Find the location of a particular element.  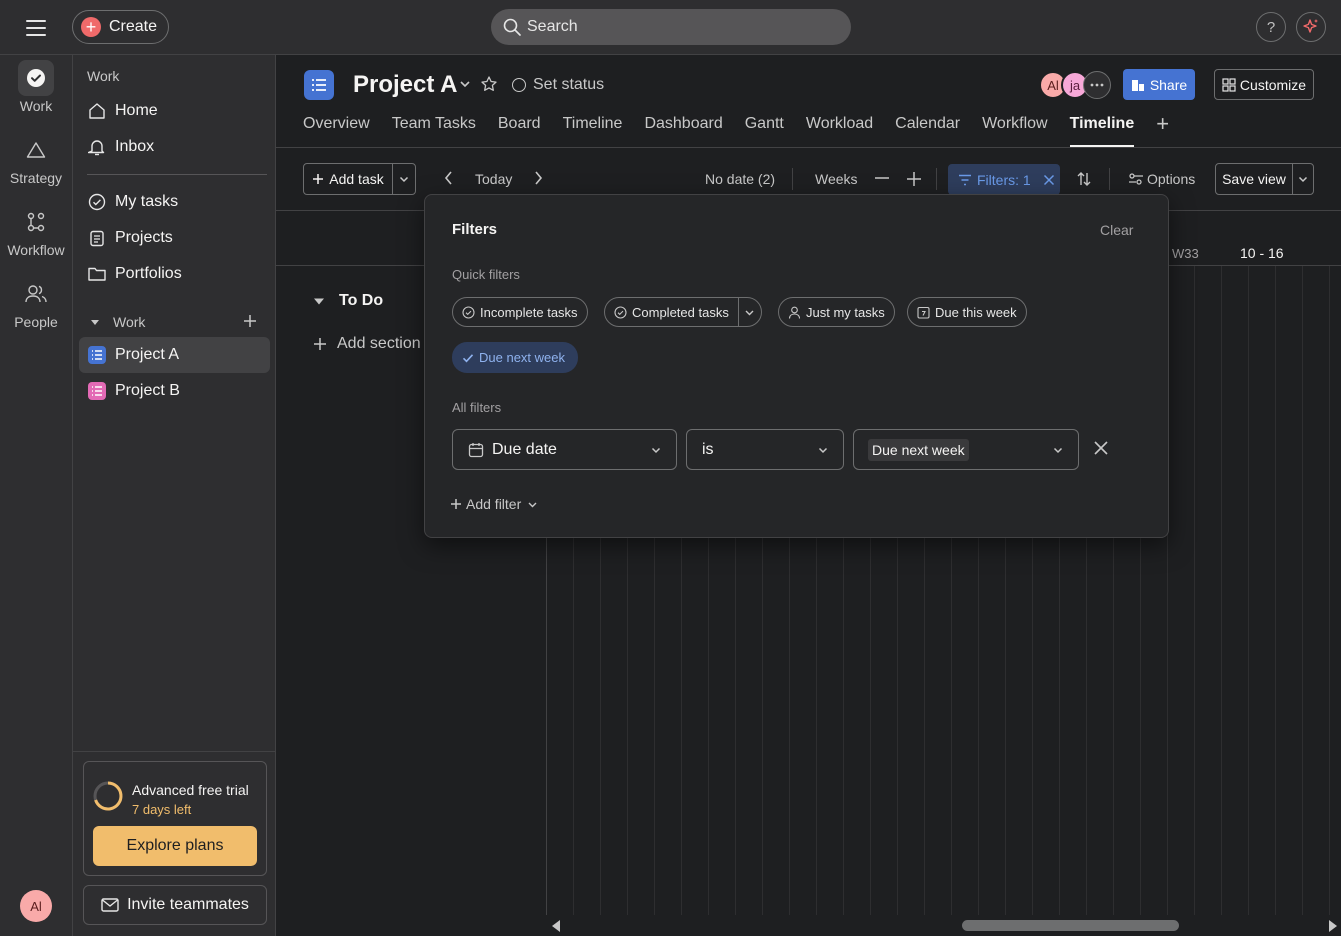

add-section-button: Add section is located at coordinates (367, 344).